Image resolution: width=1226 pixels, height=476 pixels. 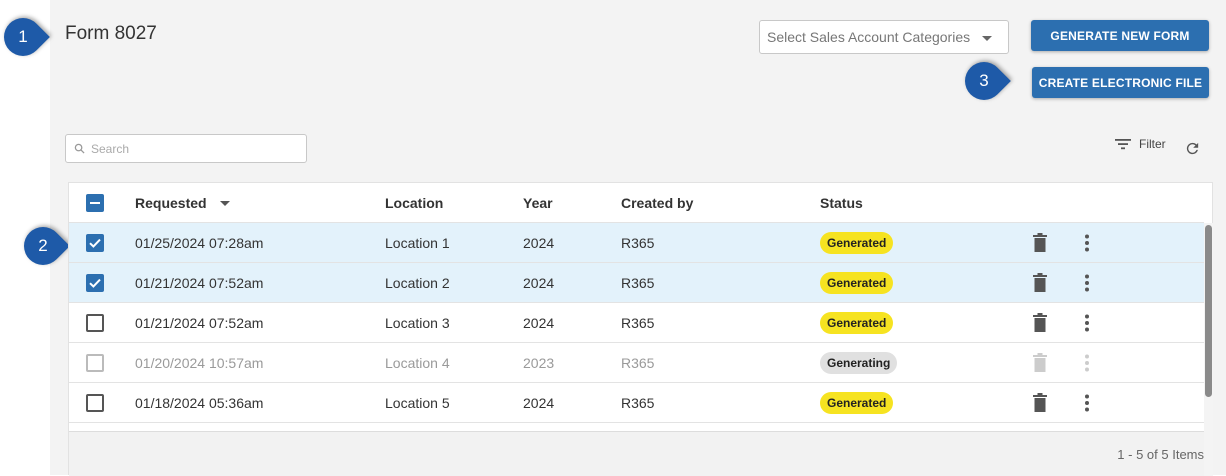 I want to click on col-year: Year, so click(x=538, y=203).